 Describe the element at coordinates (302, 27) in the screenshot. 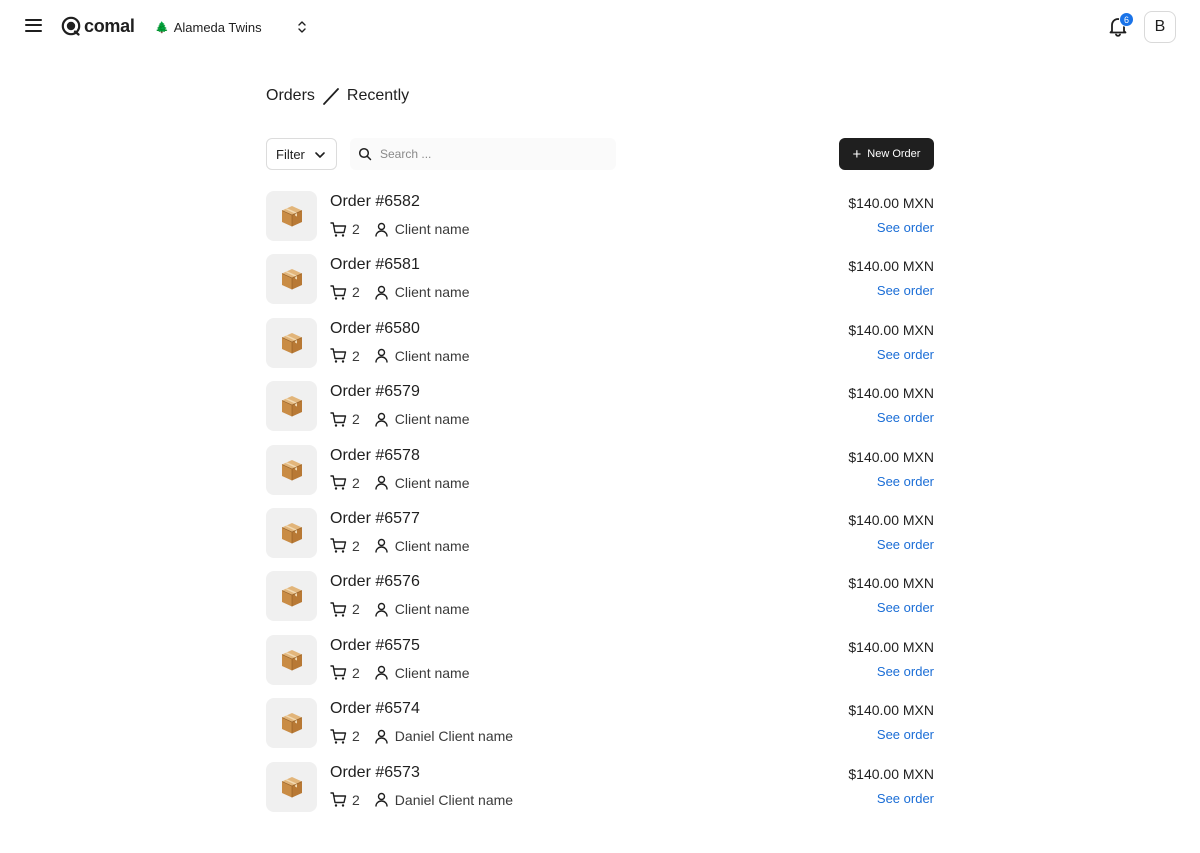

I see `chevron-up-down-icon` at that location.